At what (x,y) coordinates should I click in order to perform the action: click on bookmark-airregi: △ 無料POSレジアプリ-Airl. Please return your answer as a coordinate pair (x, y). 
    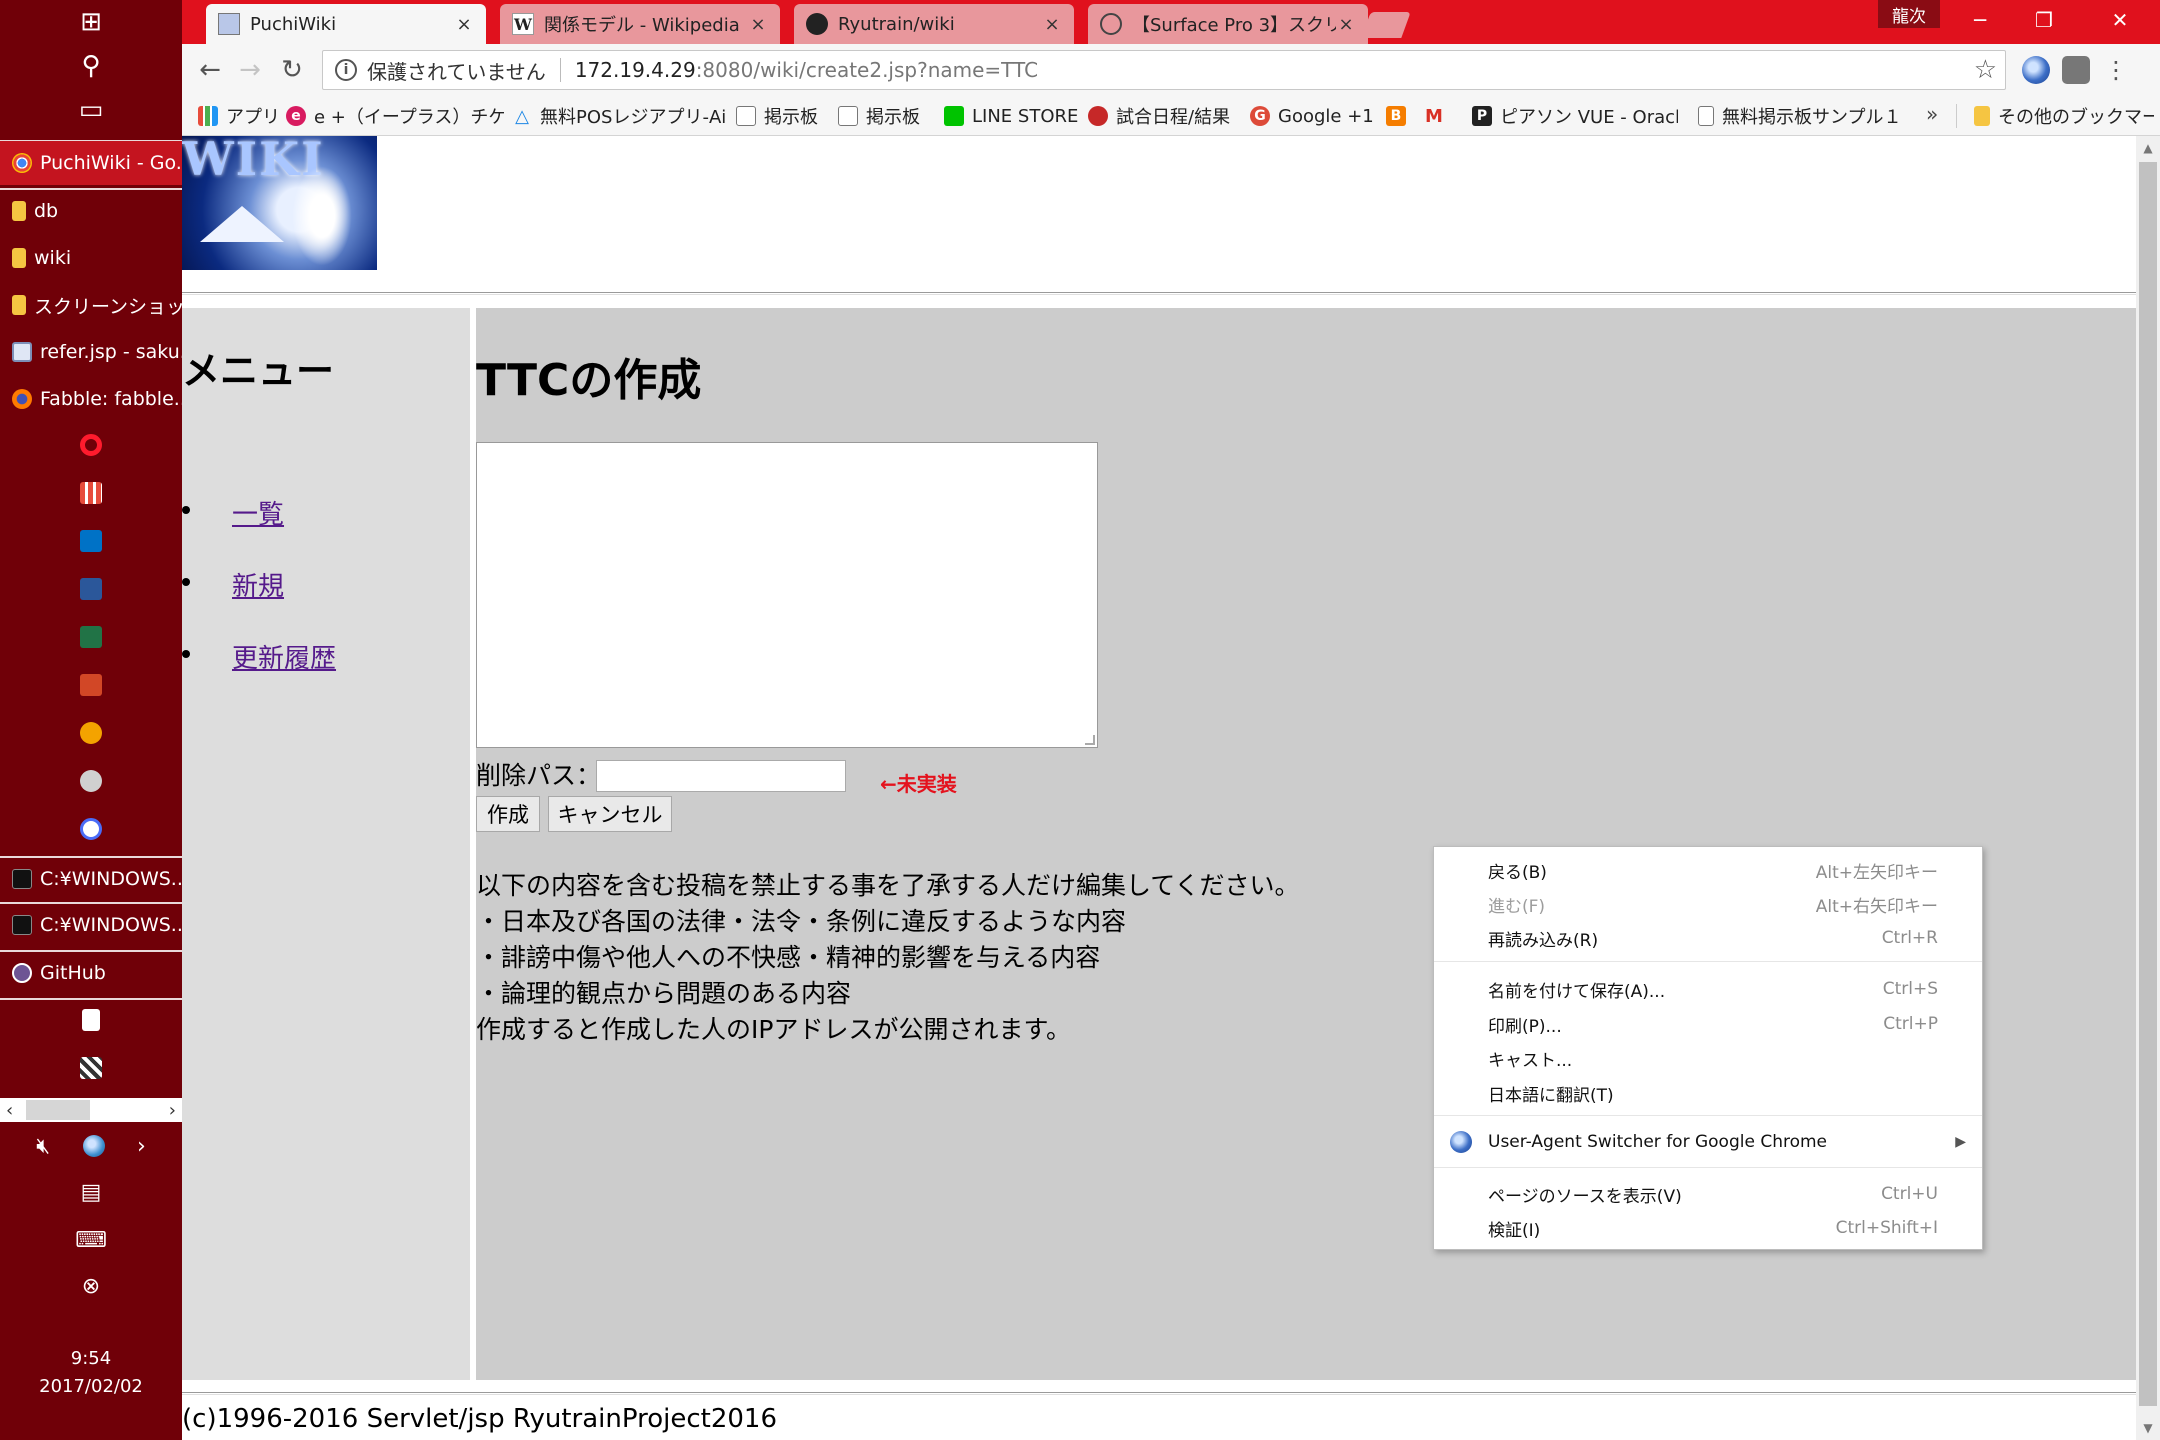
    Looking at the image, I should click on (619, 116).